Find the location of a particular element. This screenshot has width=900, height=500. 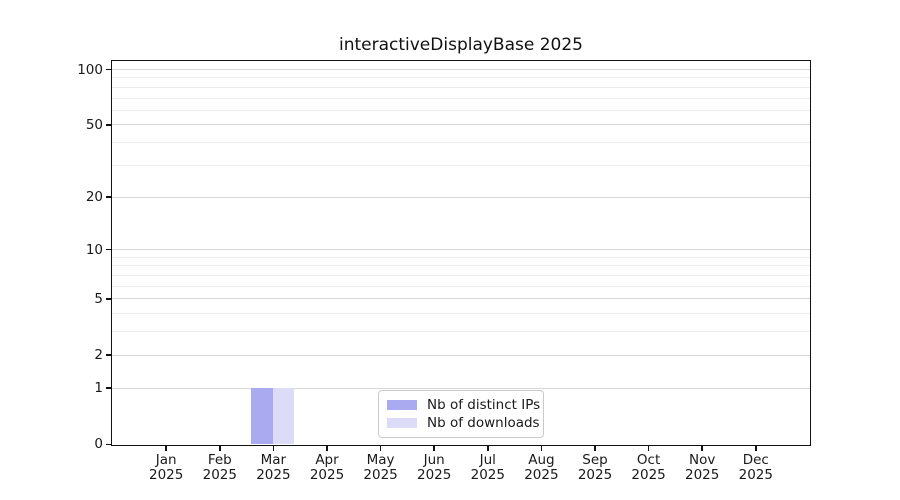

legend: Nb of distinct IPs Nb of downloads is located at coordinates (461, 414).